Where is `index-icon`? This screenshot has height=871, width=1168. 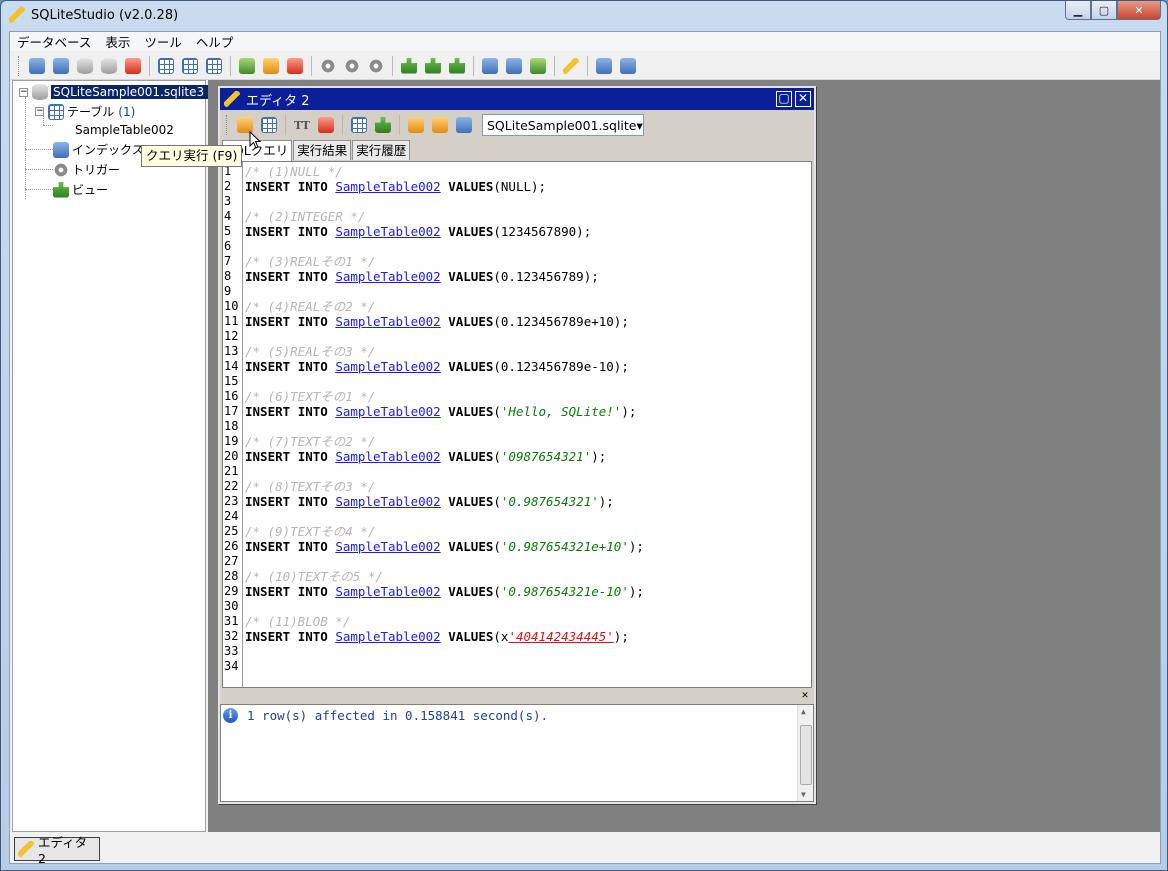 index-icon is located at coordinates (61, 149).